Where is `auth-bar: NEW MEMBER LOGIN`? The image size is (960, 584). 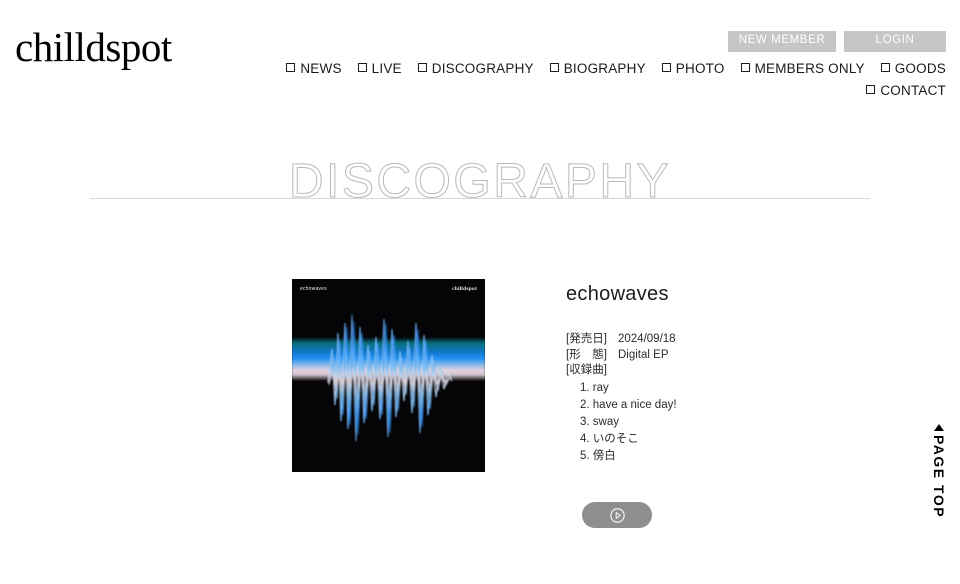 auth-bar: NEW MEMBER LOGIN is located at coordinates (837, 41).